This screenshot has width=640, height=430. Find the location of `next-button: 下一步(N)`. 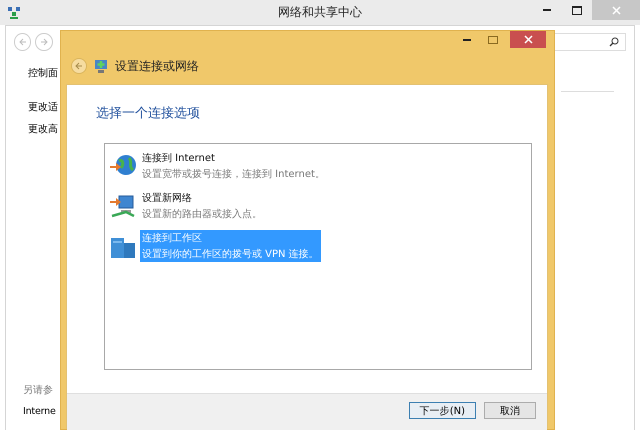

next-button: 下一步(N) is located at coordinates (442, 410).